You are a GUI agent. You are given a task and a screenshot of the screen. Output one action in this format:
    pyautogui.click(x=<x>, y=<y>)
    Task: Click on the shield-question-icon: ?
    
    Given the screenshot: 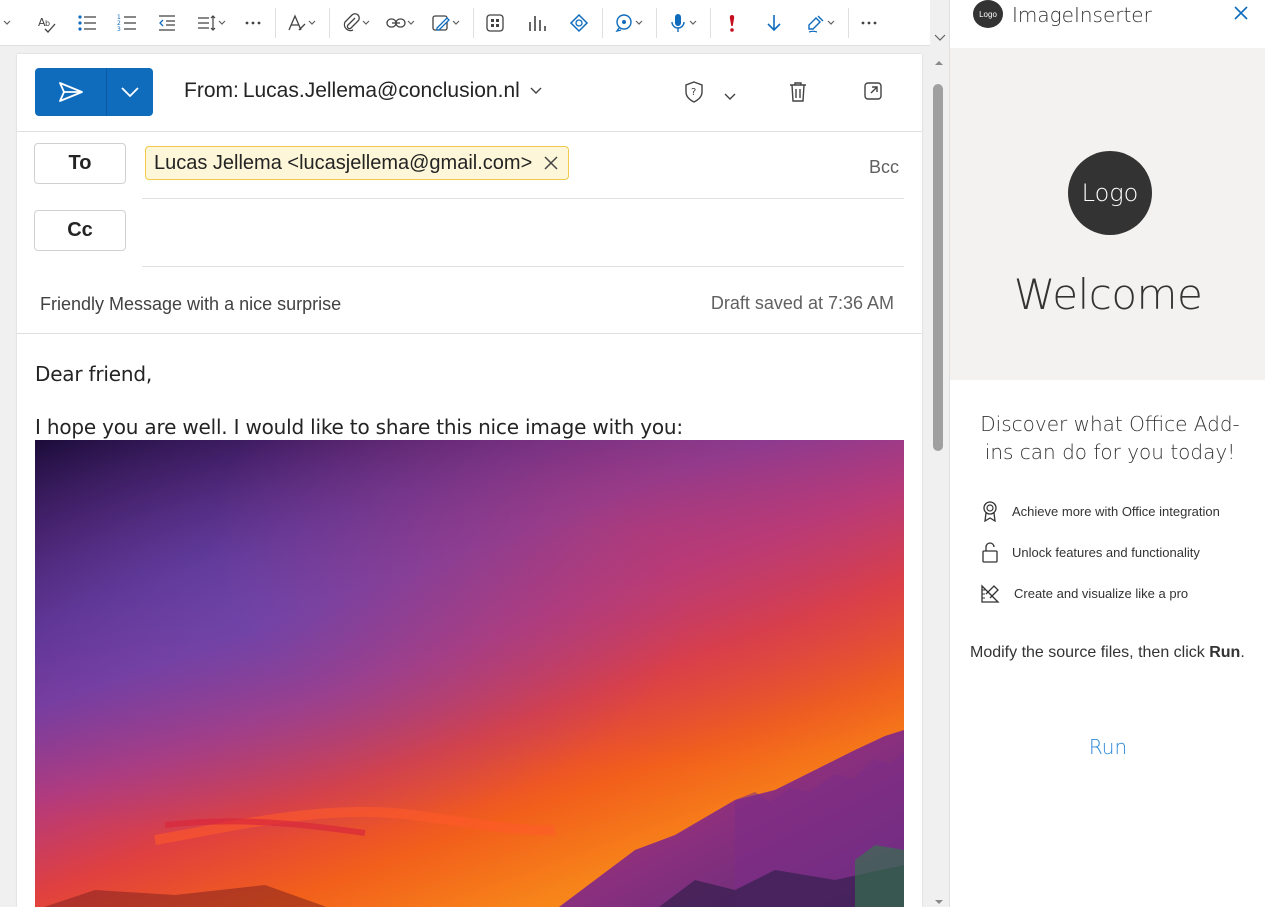 What is the action you would take?
    pyautogui.click(x=694, y=92)
    